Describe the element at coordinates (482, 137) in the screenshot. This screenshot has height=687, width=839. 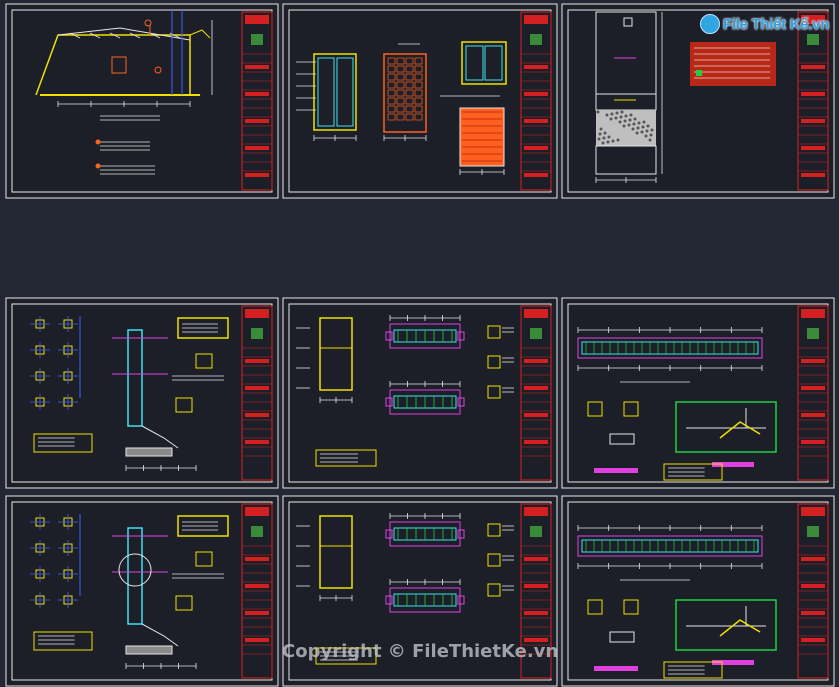
I see `louver-panel` at that location.